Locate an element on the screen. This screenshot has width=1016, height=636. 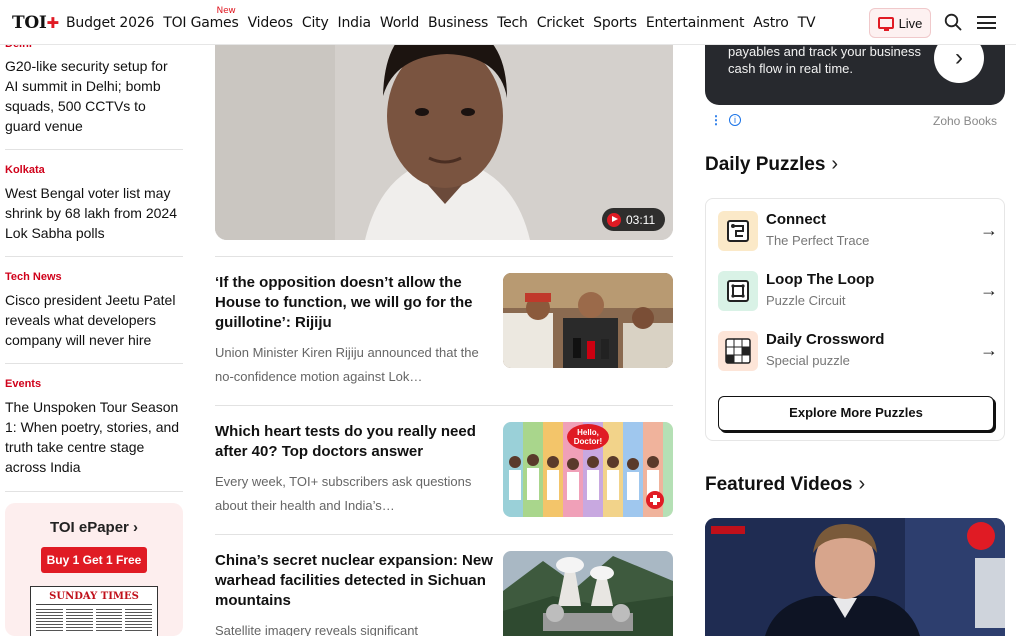
featured-videos-heading: Featured Videos › is located at coordinates (785, 484).